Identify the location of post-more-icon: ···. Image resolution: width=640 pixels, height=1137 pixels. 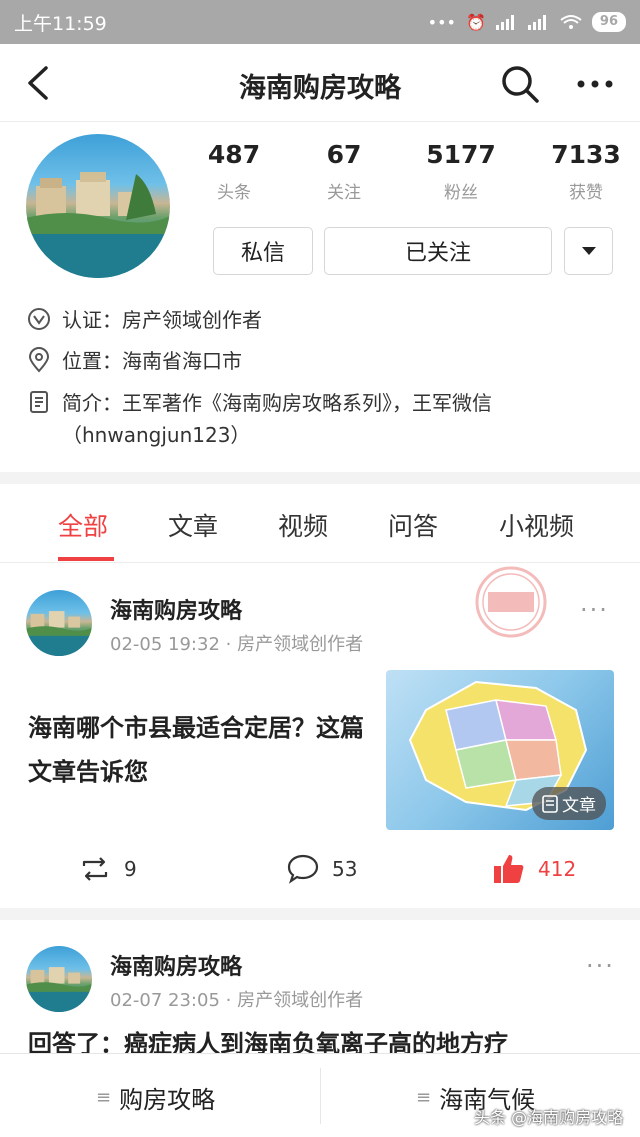
(594, 610).